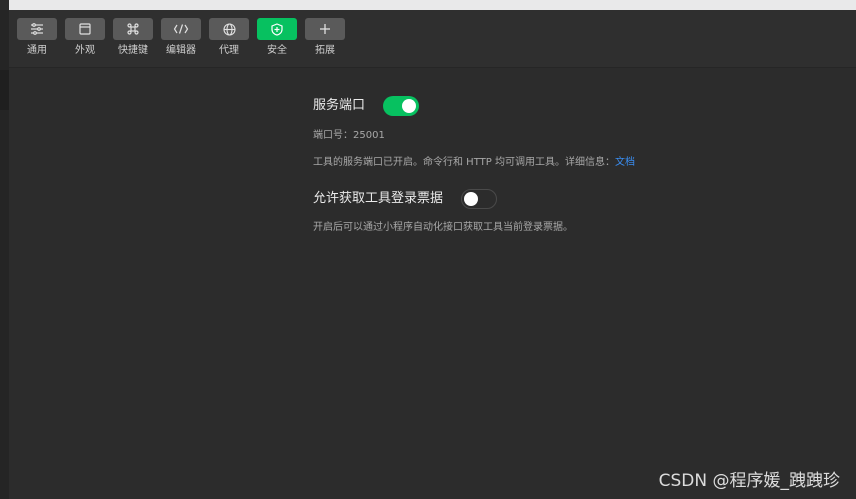  Describe the element at coordinates (573, 199) in the screenshot. I see `login-ticket-setting: 允许获取工具登录票据` at that location.